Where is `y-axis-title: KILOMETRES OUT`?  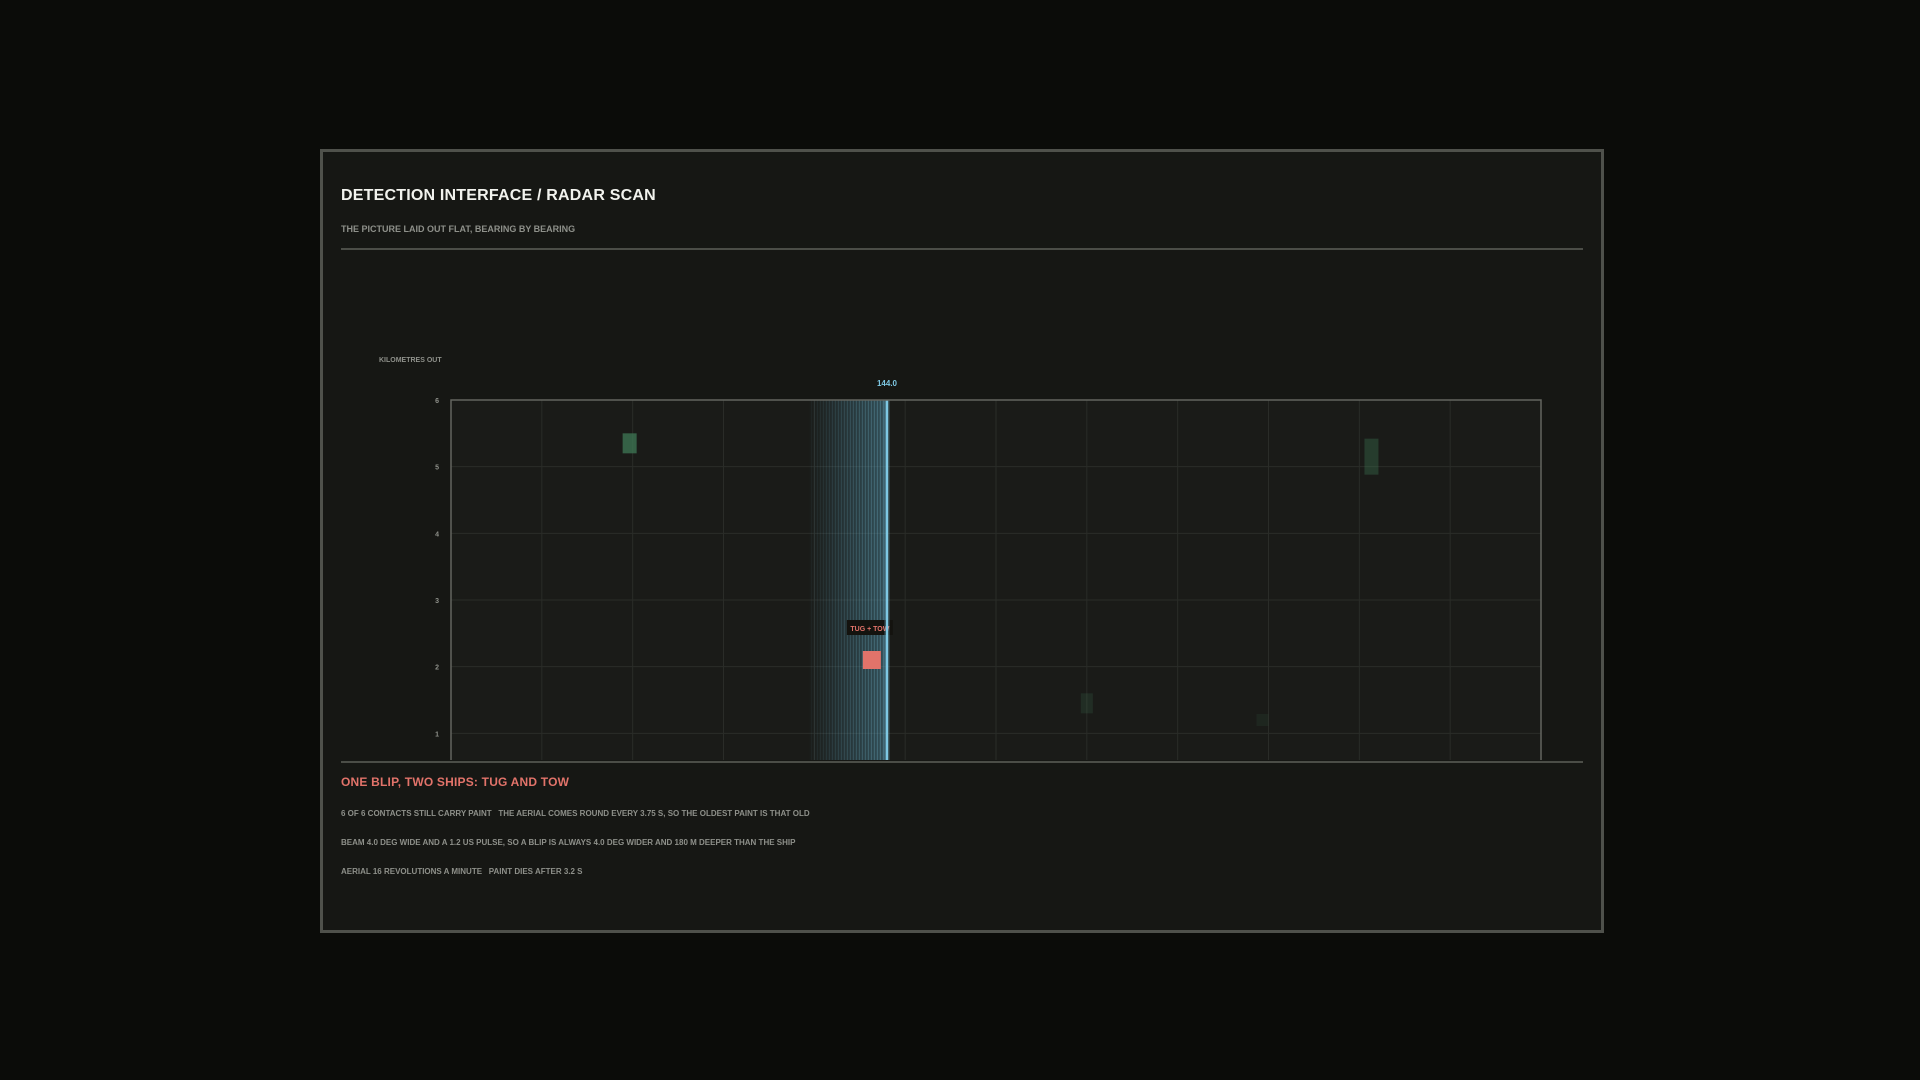
y-axis-title: KILOMETRES OUT is located at coordinates (410, 360).